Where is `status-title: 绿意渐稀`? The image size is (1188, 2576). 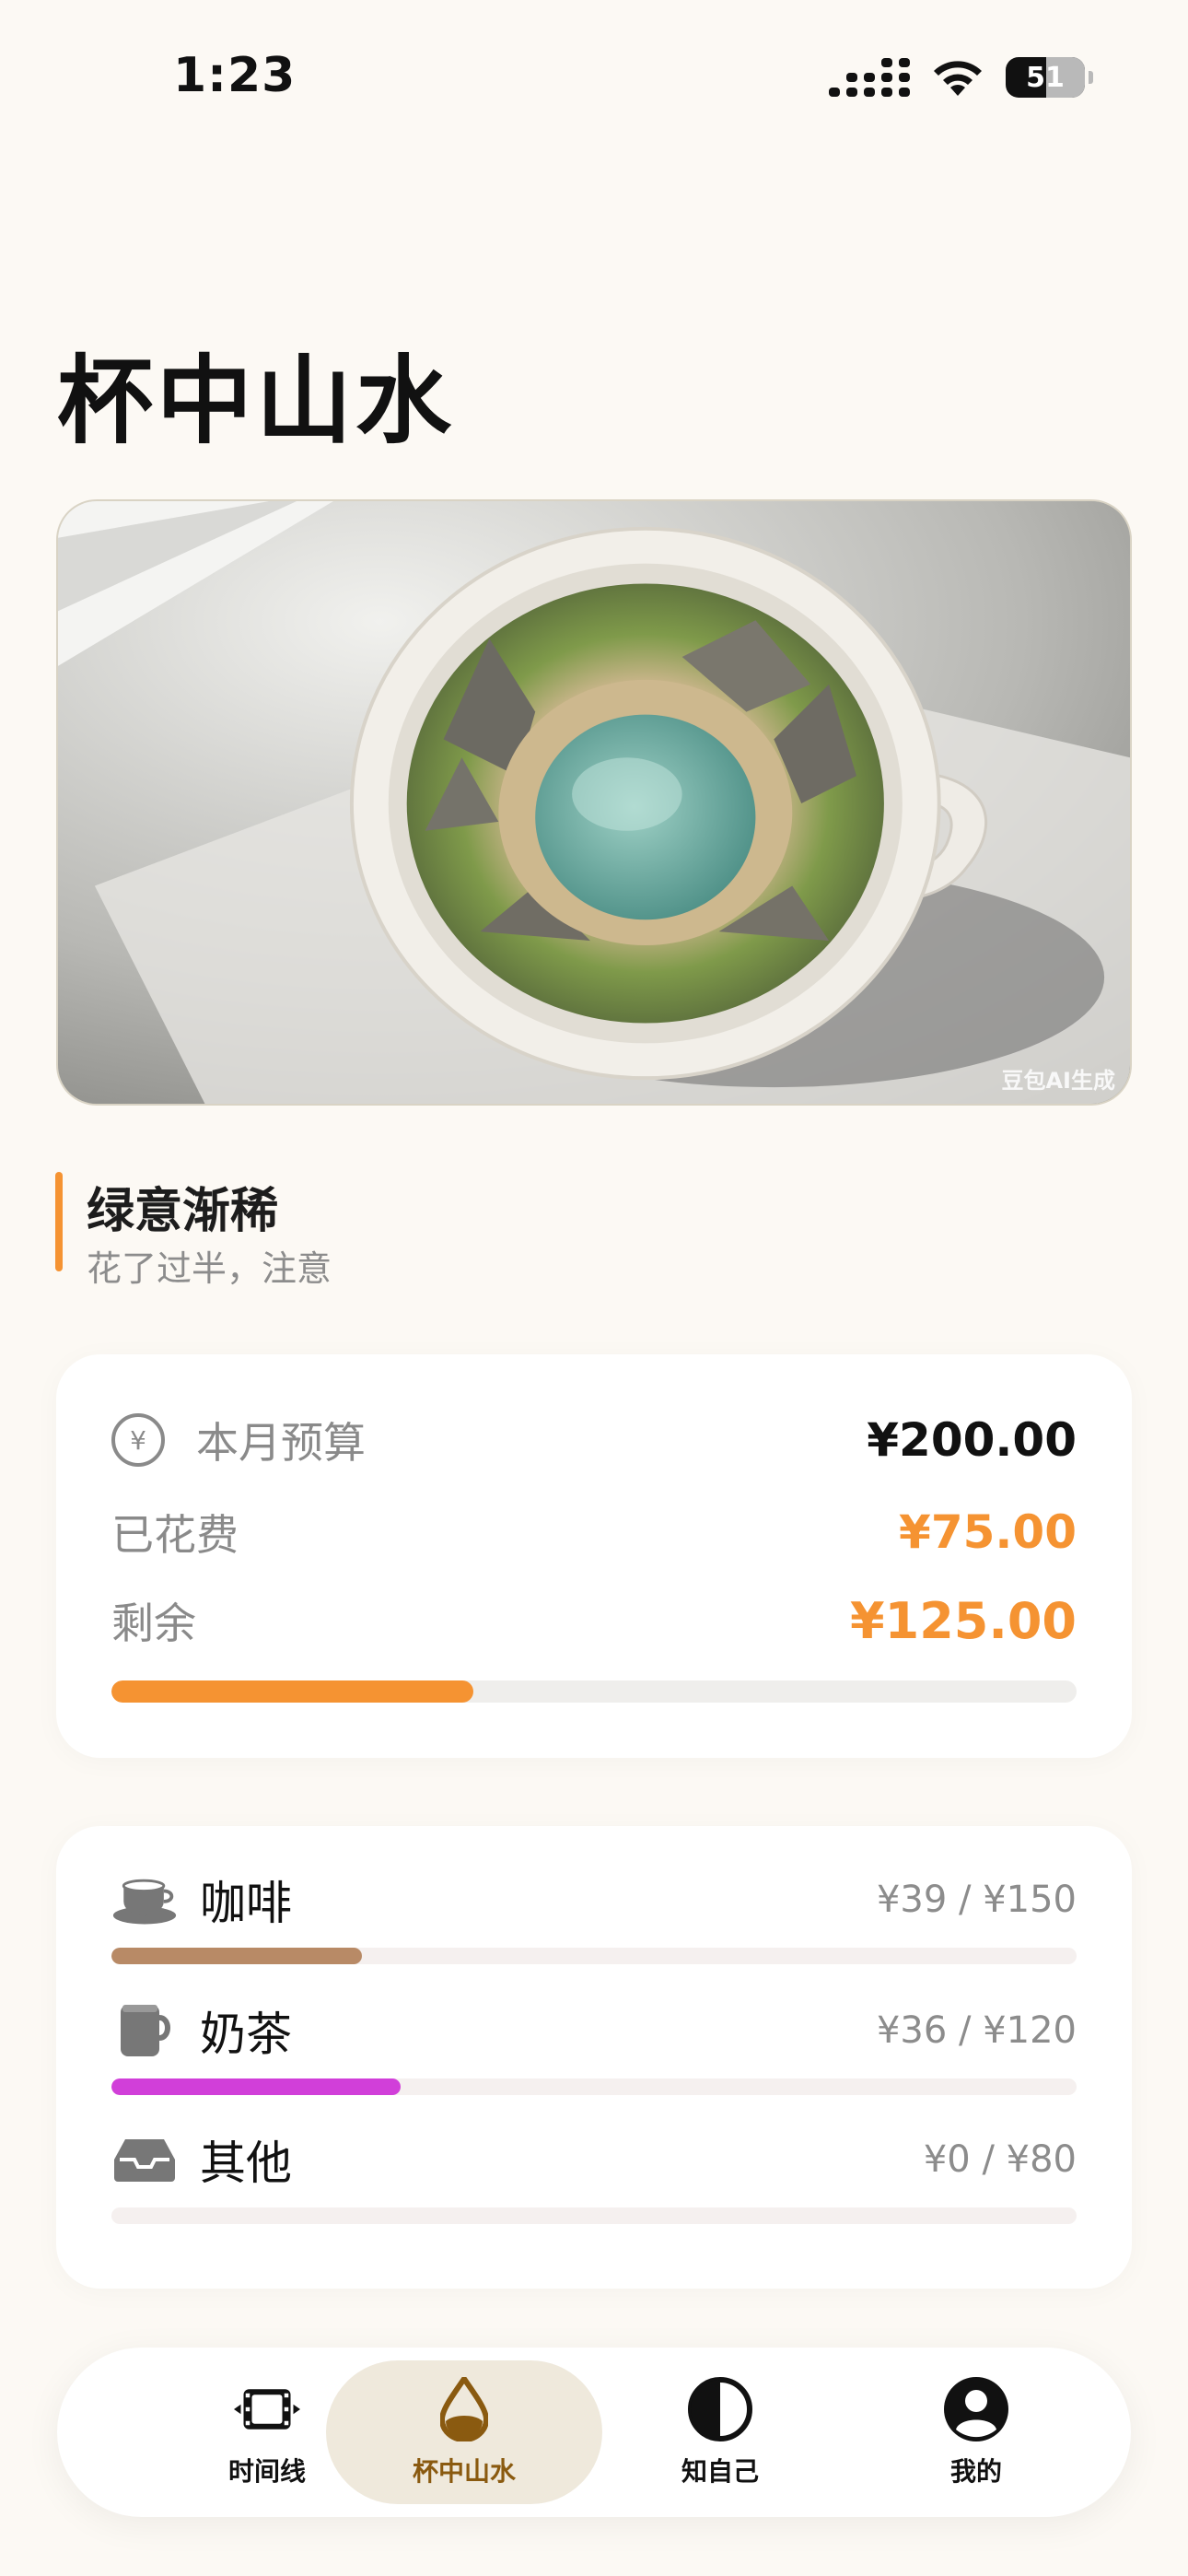
status-title: 绿意渐稀 is located at coordinates (183, 1211).